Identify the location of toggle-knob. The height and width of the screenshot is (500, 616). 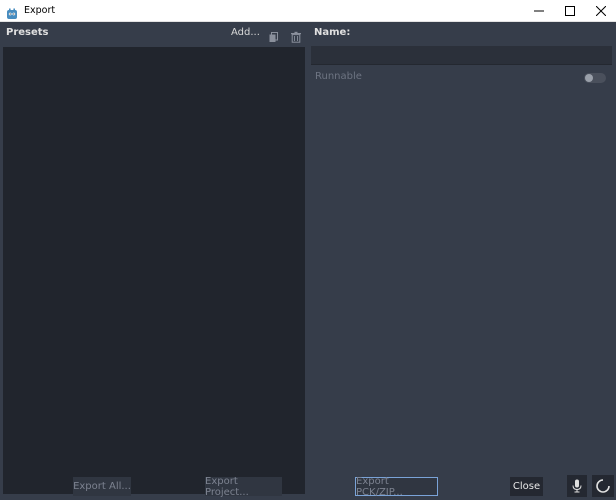
(589, 78).